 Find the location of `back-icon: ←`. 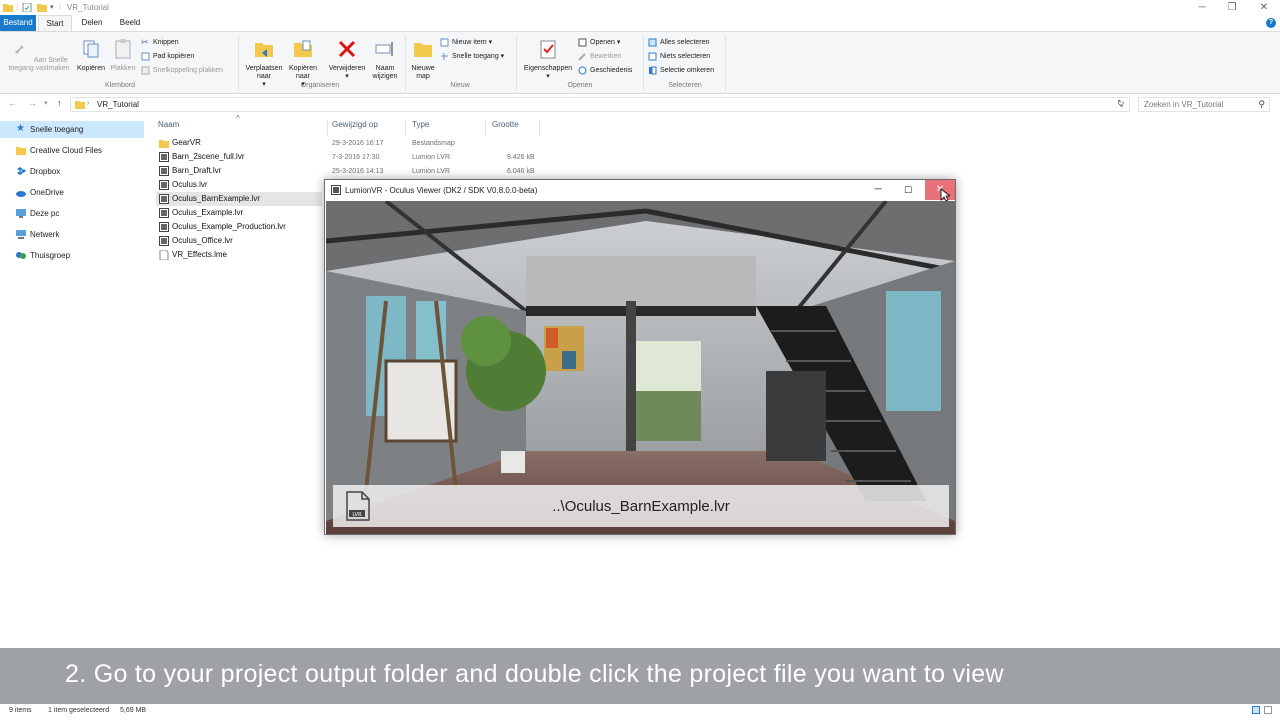

back-icon: ← is located at coordinates (12, 103).